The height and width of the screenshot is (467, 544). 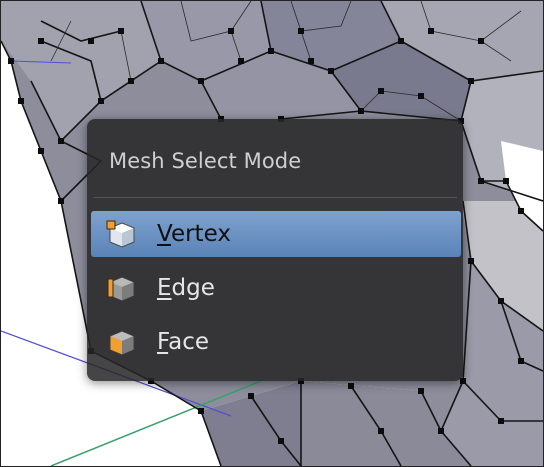 What do you see at coordinates (120, 234) in the screenshot?
I see `vertex-select-icon` at bounding box center [120, 234].